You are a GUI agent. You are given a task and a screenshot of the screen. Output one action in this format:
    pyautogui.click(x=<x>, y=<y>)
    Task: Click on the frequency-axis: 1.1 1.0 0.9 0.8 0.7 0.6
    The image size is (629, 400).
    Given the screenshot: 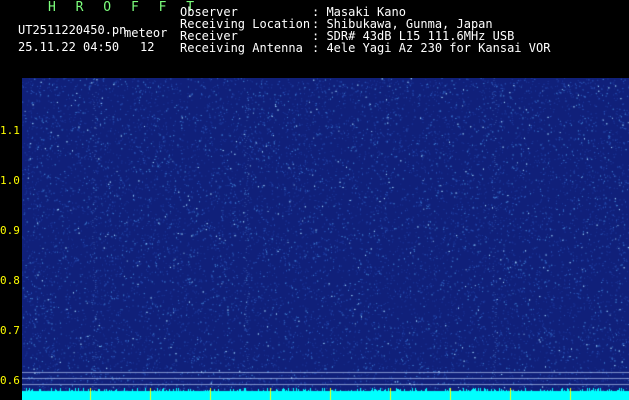 What is the action you would take?
    pyautogui.click(x=11, y=239)
    